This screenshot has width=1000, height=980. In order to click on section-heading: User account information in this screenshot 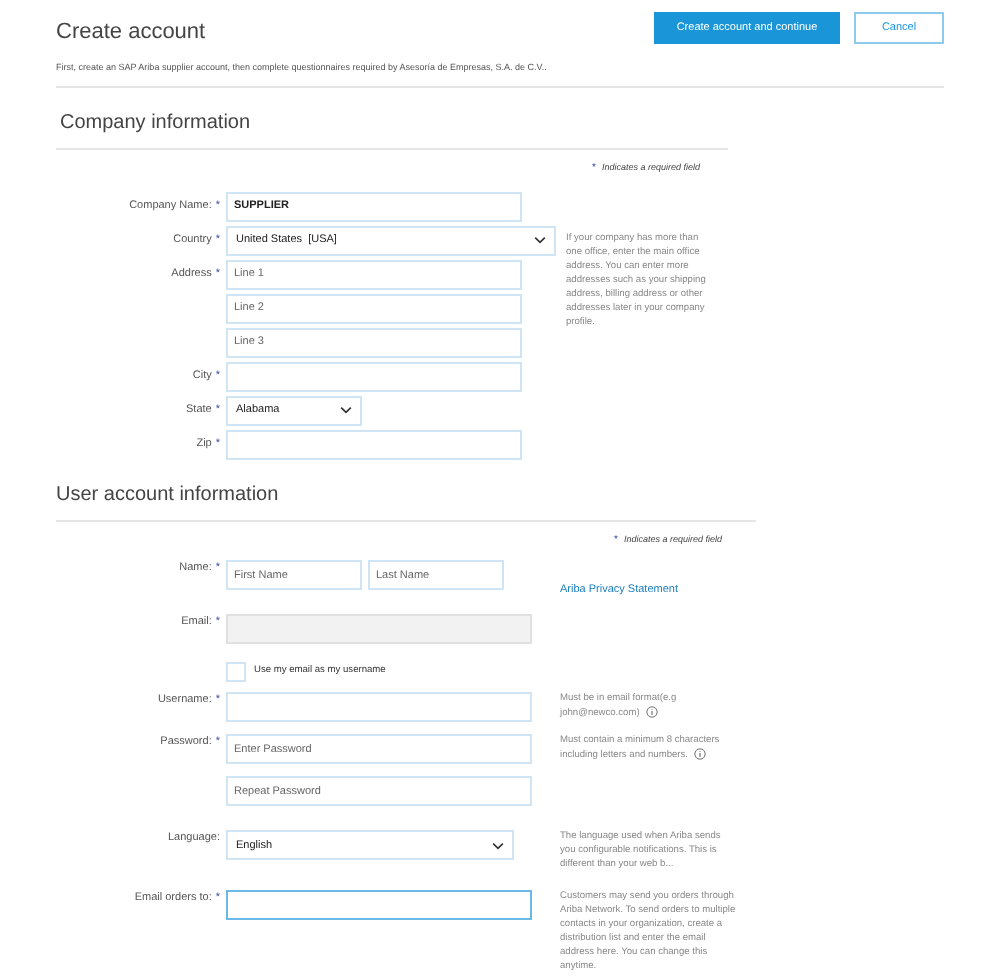, I will do `click(168, 495)`.